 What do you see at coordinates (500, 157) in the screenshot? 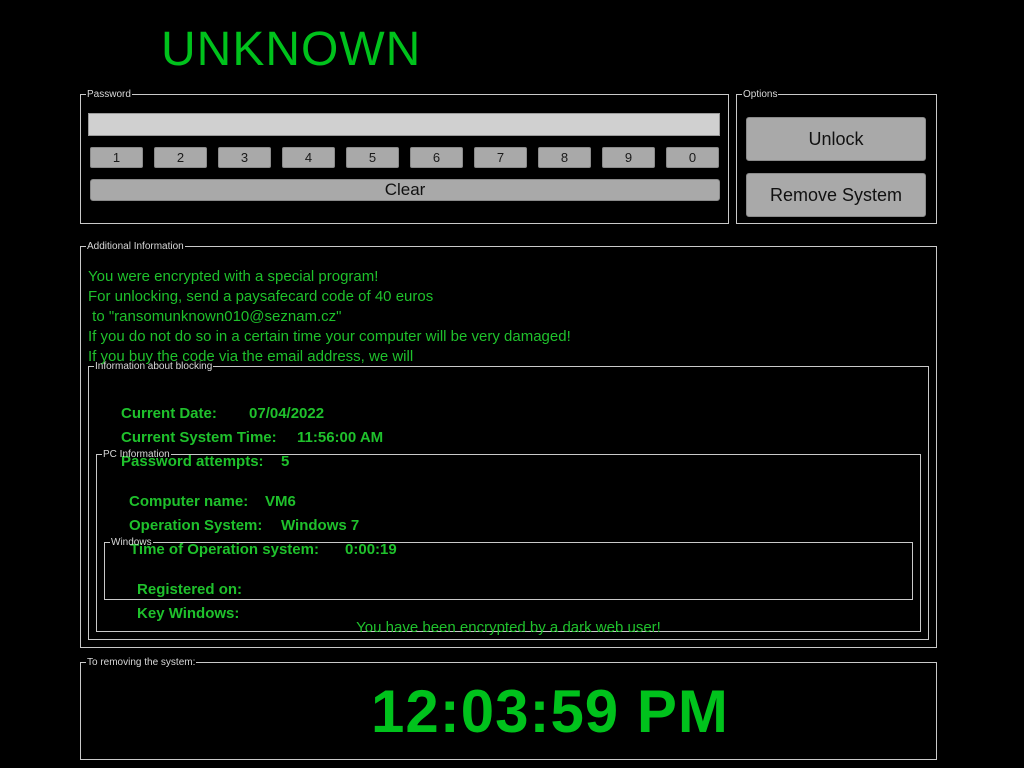
I see `digit-button-7: 7` at bounding box center [500, 157].